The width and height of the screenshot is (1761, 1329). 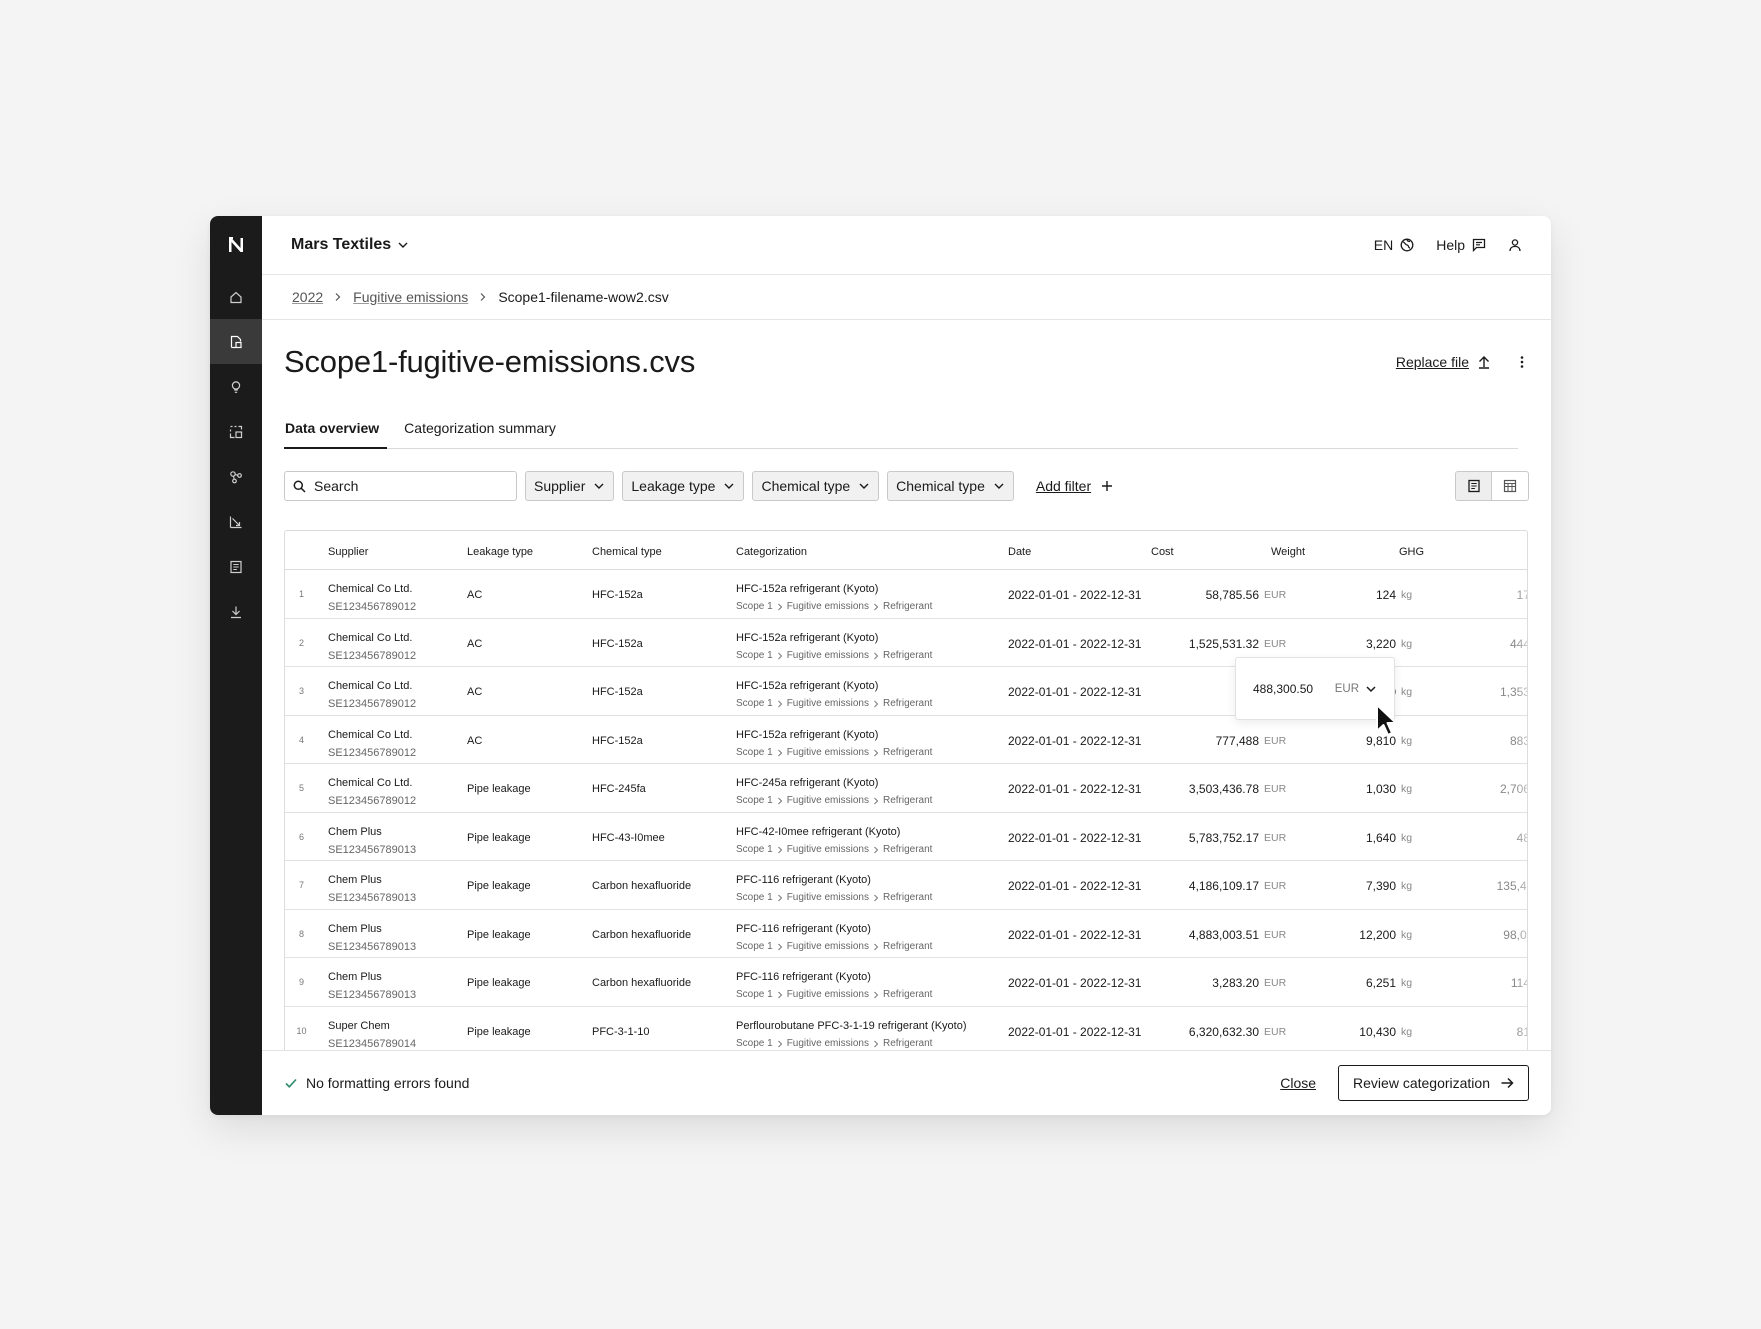 What do you see at coordinates (236, 341) in the screenshot?
I see `nav-item-file-upload` at bounding box center [236, 341].